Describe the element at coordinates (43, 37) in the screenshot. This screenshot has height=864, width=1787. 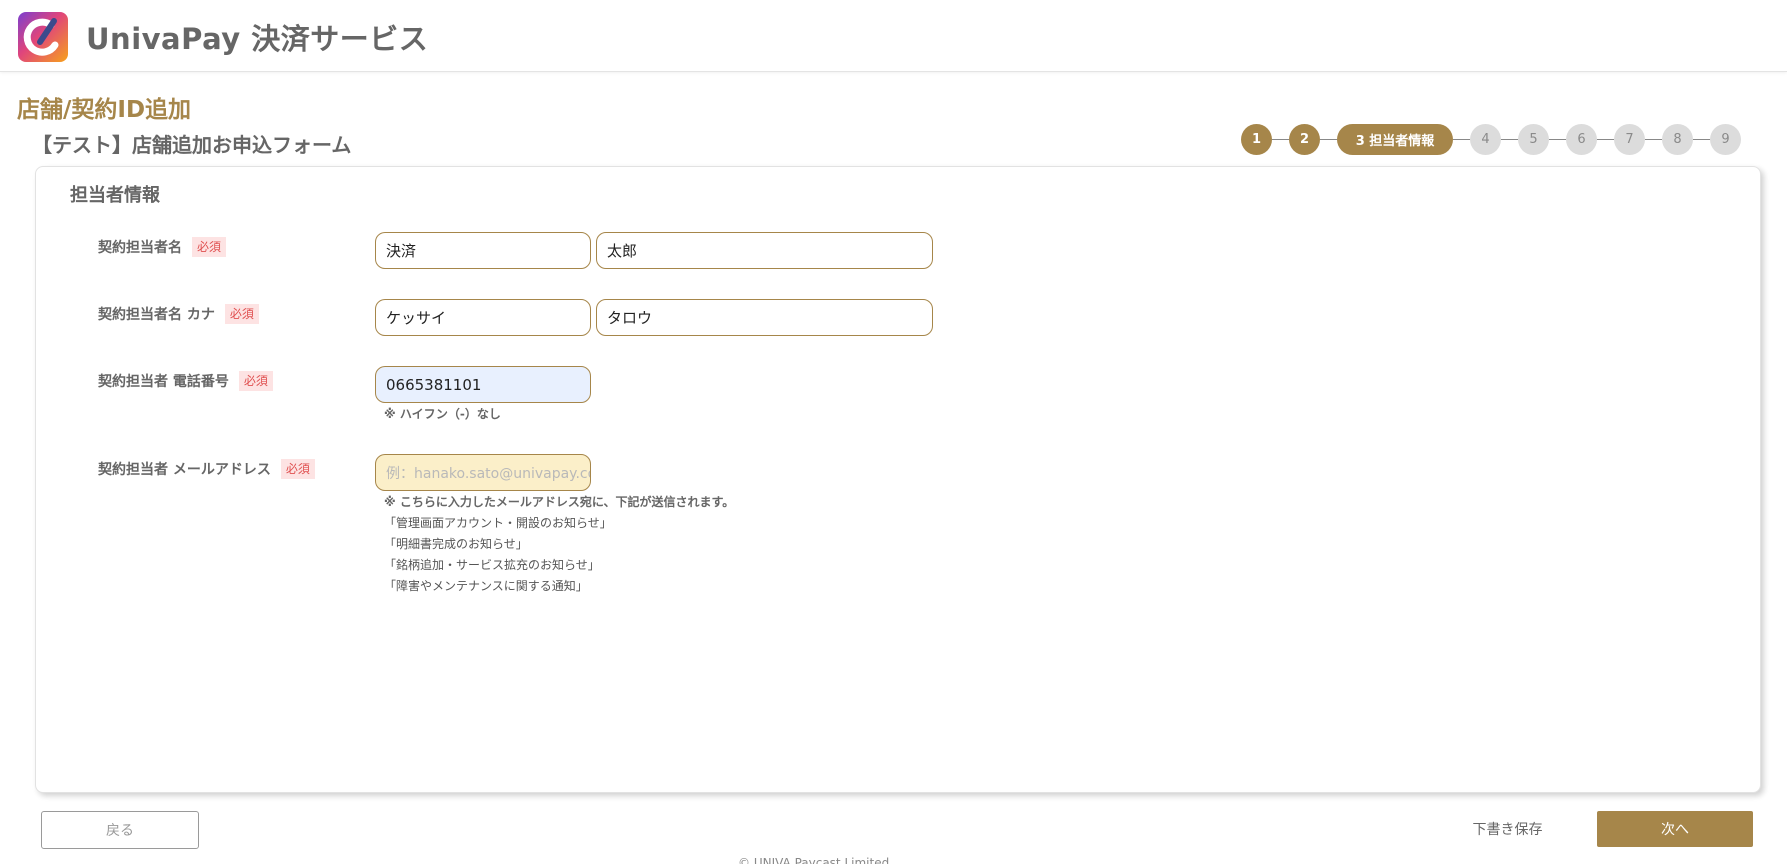
I see `univapay-logo-icon` at that location.